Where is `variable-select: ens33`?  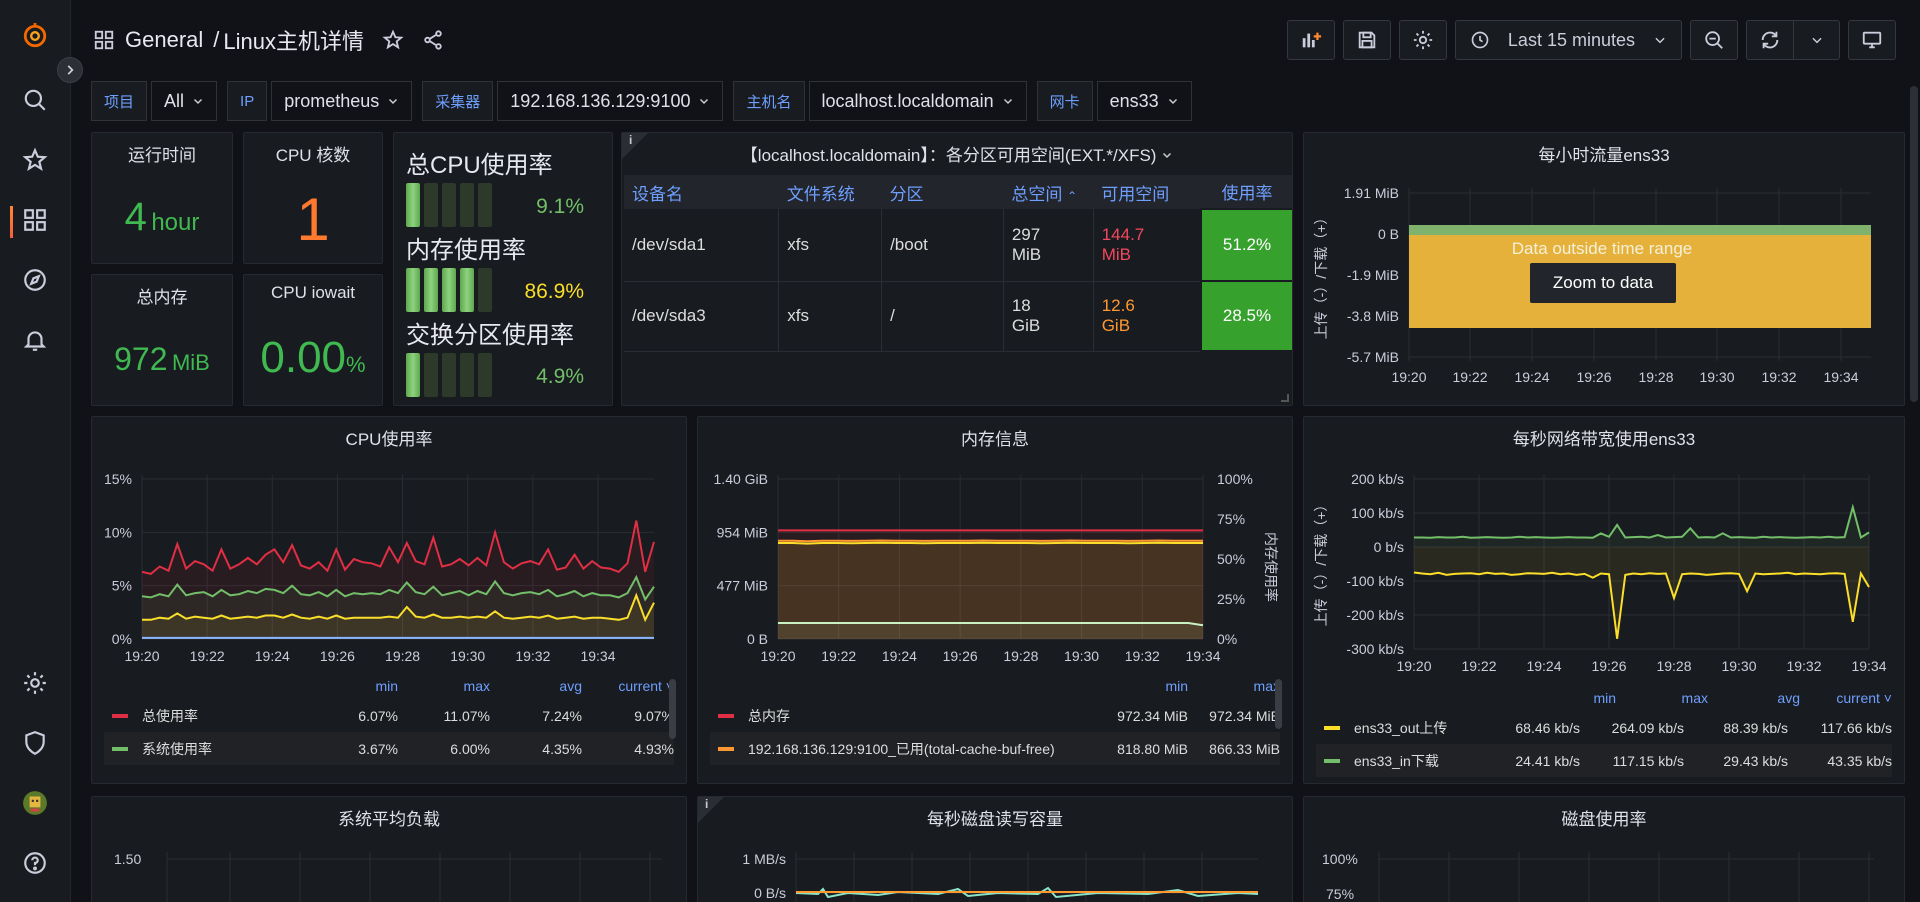 variable-select: ens33 is located at coordinates (1144, 101).